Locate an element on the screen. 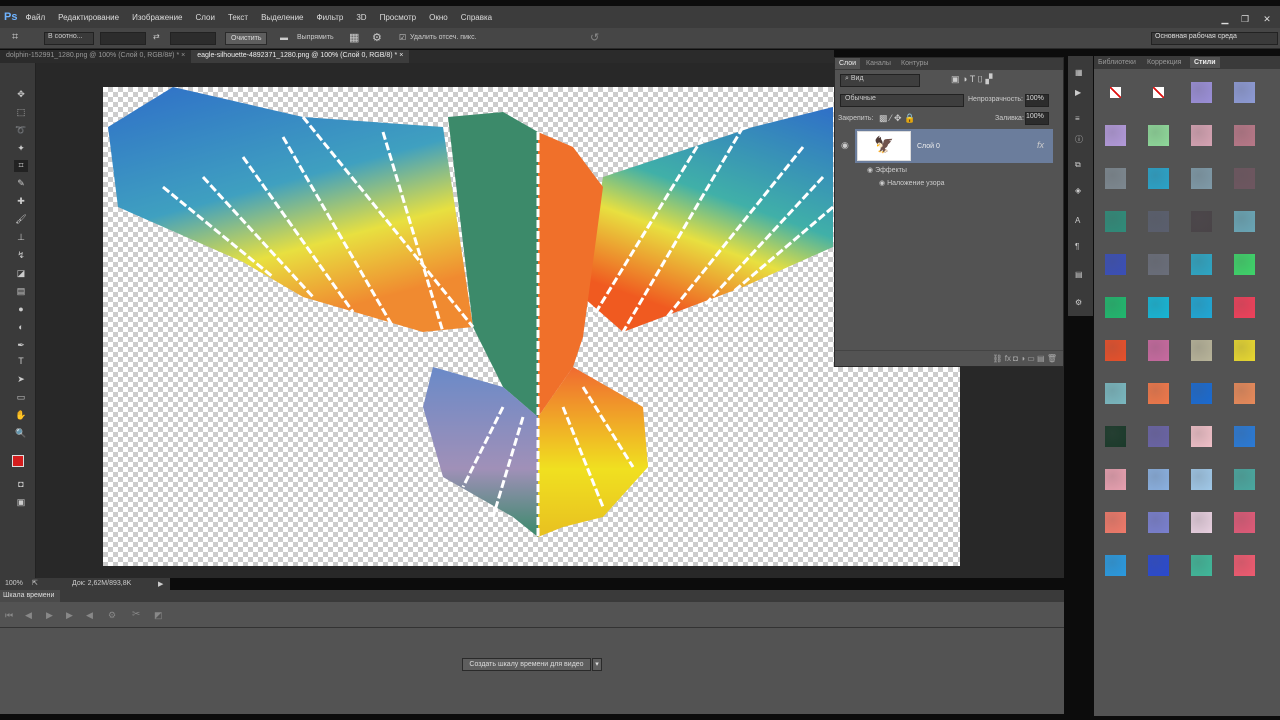 The image size is (1280, 720). audio-icon: ◀ is located at coordinates (89, 615).